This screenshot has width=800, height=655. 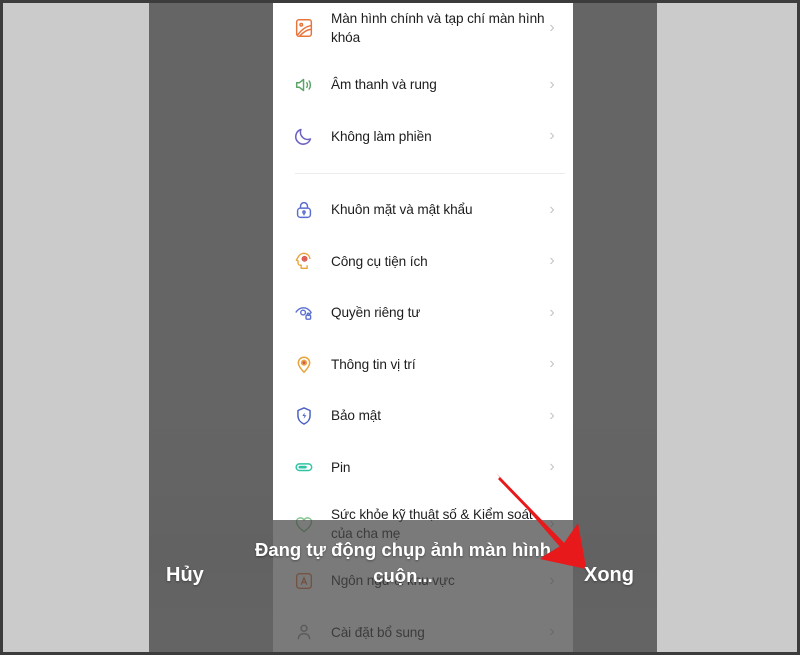 I want to click on settings-row-label: Quyền riêng tư, so click(x=376, y=313).